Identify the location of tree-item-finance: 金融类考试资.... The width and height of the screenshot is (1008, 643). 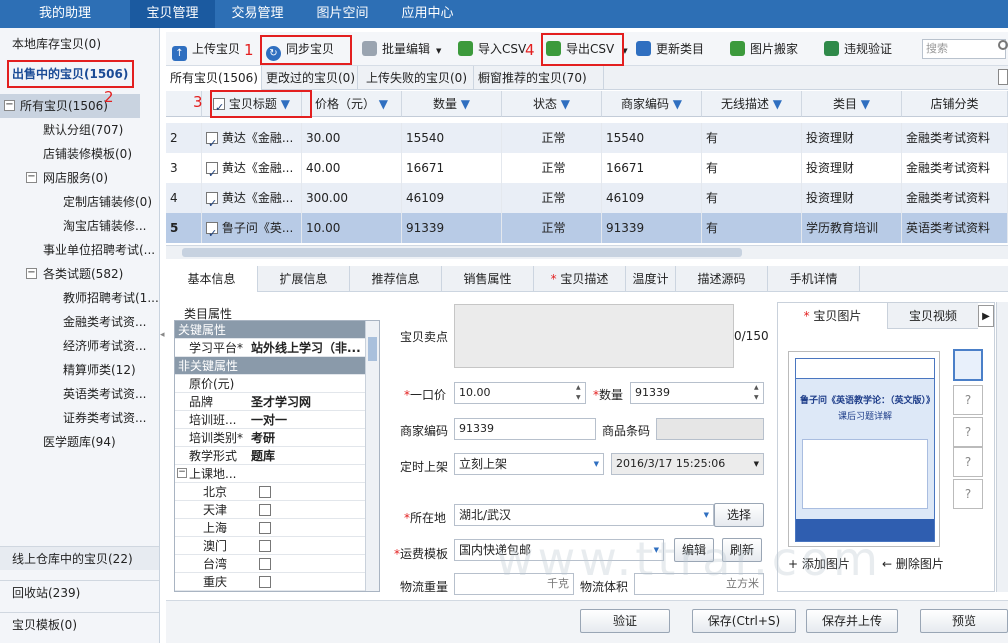
(79, 322).